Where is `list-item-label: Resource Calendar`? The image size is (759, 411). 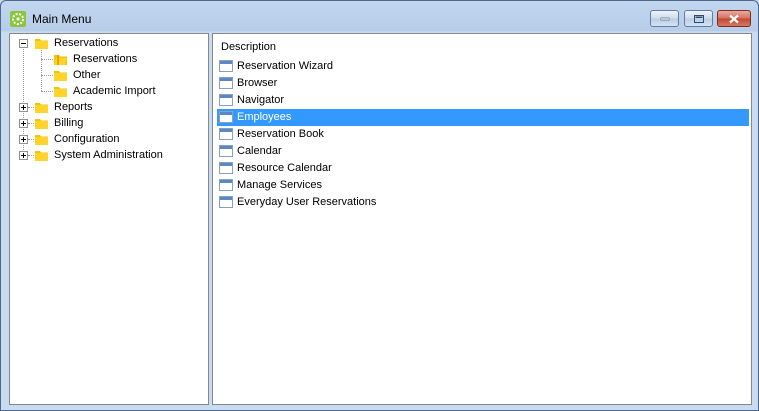 list-item-label: Resource Calendar is located at coordinates (284, 168).